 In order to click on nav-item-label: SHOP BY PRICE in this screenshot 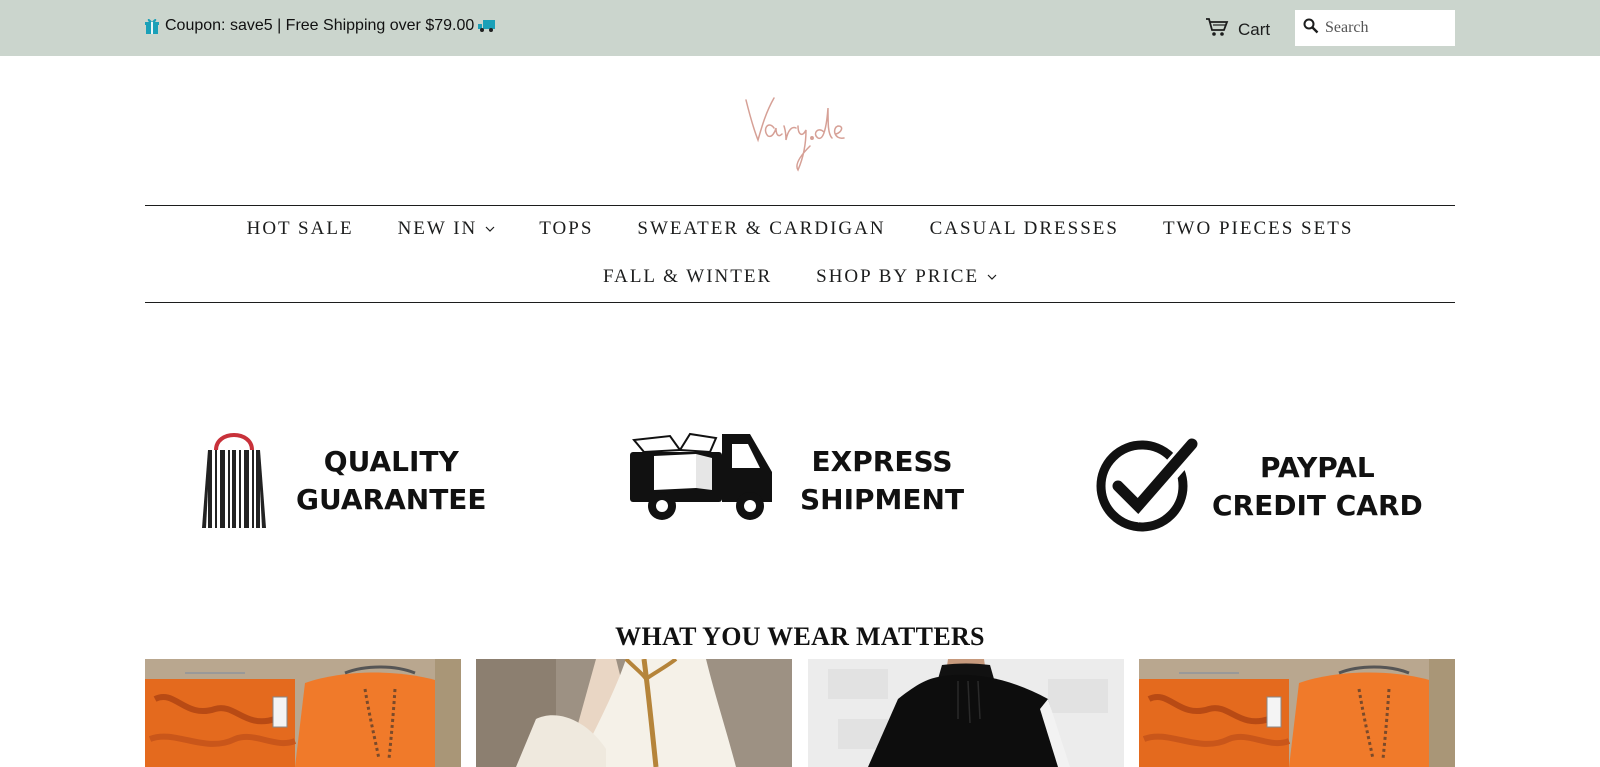, I will do `click(898, 276)`.